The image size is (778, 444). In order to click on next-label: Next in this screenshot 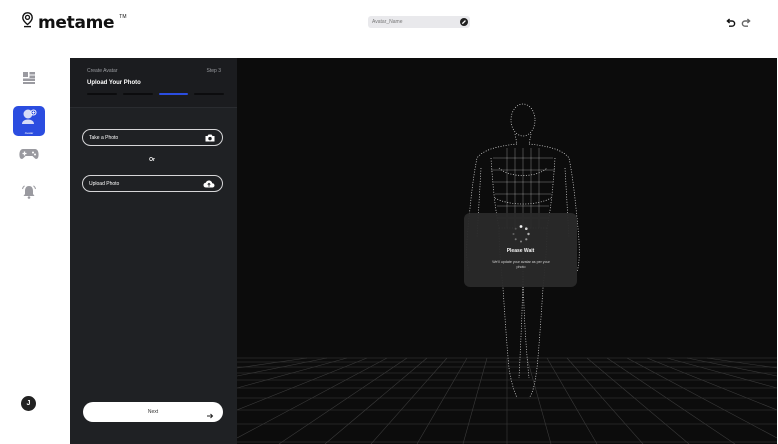, I will do `click(153, 412)`.